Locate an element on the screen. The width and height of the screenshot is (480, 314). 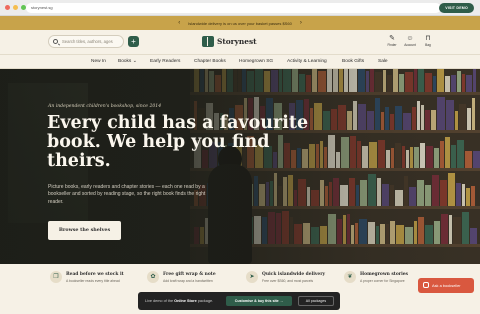
announcement-prev-icon: ‹ is located at coordinates (179, 23).